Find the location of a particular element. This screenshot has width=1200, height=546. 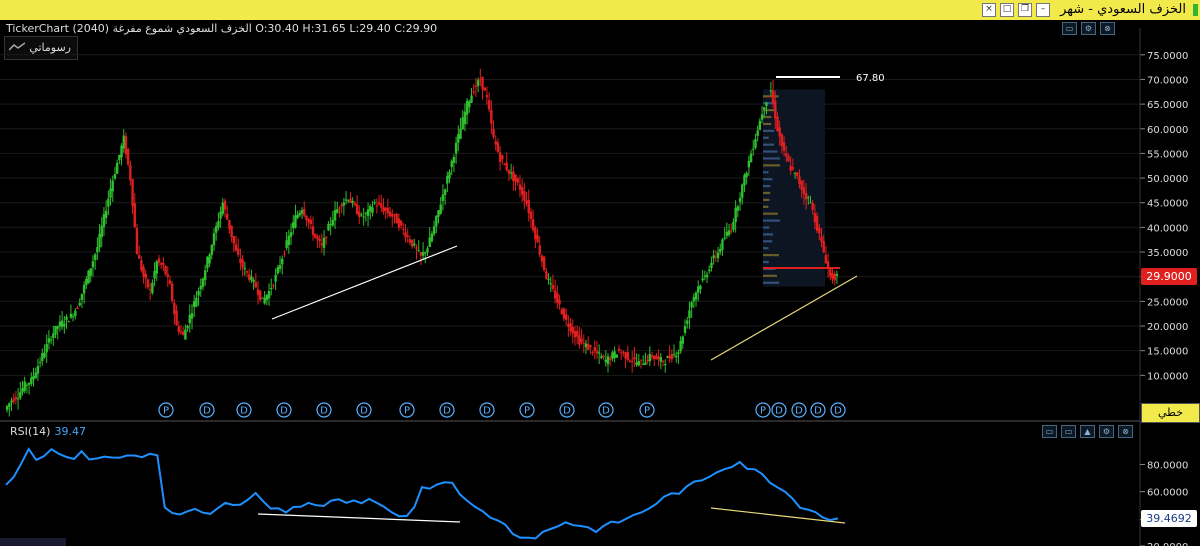

marker-label: D is located at coordinates (487, 411).